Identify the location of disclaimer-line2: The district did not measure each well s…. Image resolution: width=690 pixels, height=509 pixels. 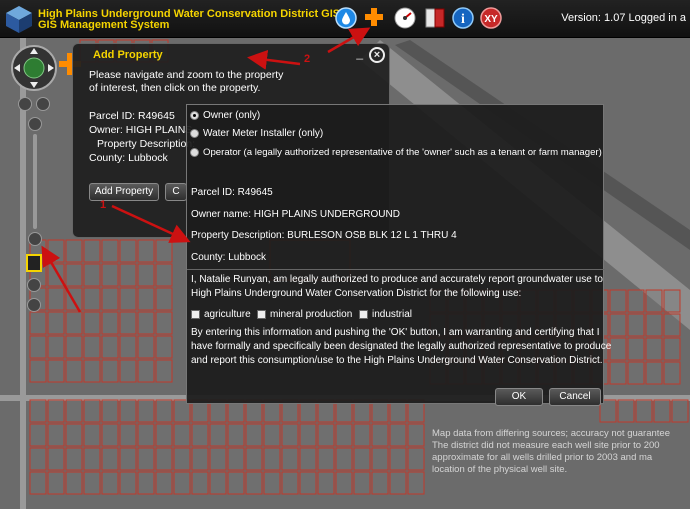
(546, 445).